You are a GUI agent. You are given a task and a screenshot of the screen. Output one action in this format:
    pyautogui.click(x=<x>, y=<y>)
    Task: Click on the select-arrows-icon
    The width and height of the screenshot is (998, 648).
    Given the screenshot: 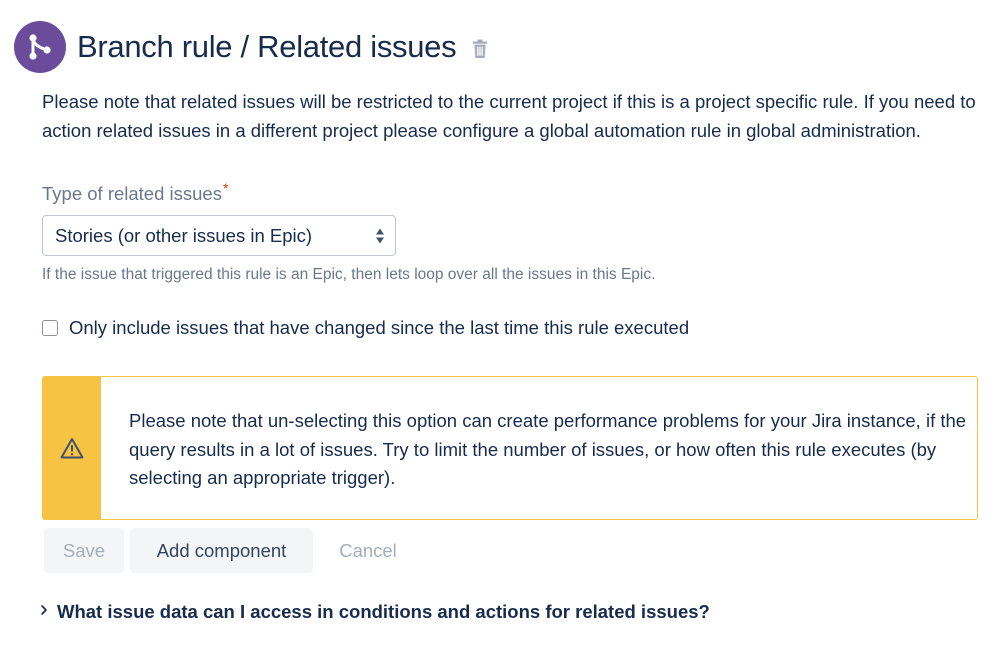 What is the action you would take?
    pyautogui.click(x=380, y=236)
    